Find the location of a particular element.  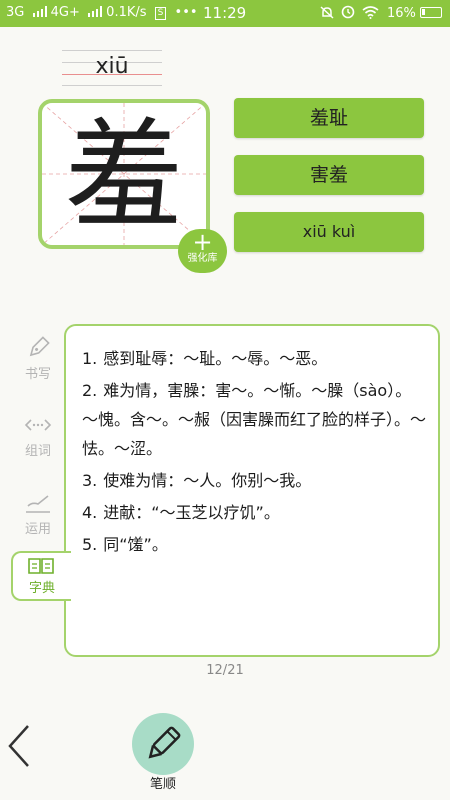

status-bar: 3G 4G+ 0.1K/s S ••• 11:29 16% is located at coordinates (225, 13).